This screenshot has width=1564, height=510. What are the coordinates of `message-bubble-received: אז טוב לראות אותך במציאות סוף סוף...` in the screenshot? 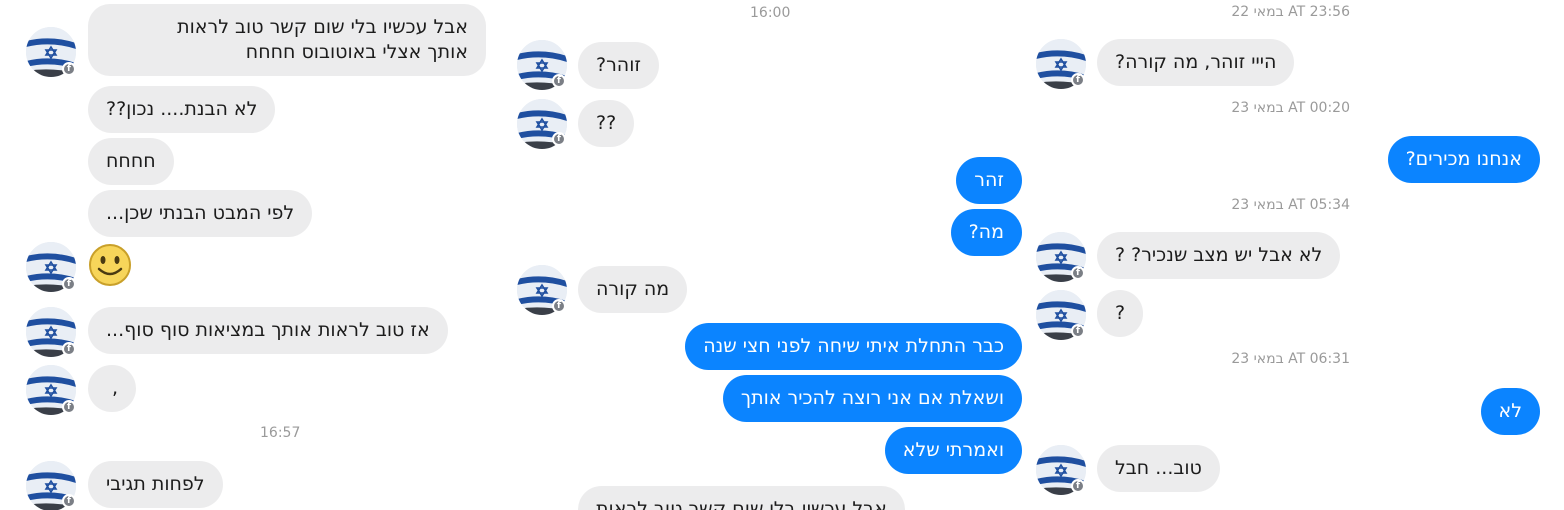 It's located at (268, 330).